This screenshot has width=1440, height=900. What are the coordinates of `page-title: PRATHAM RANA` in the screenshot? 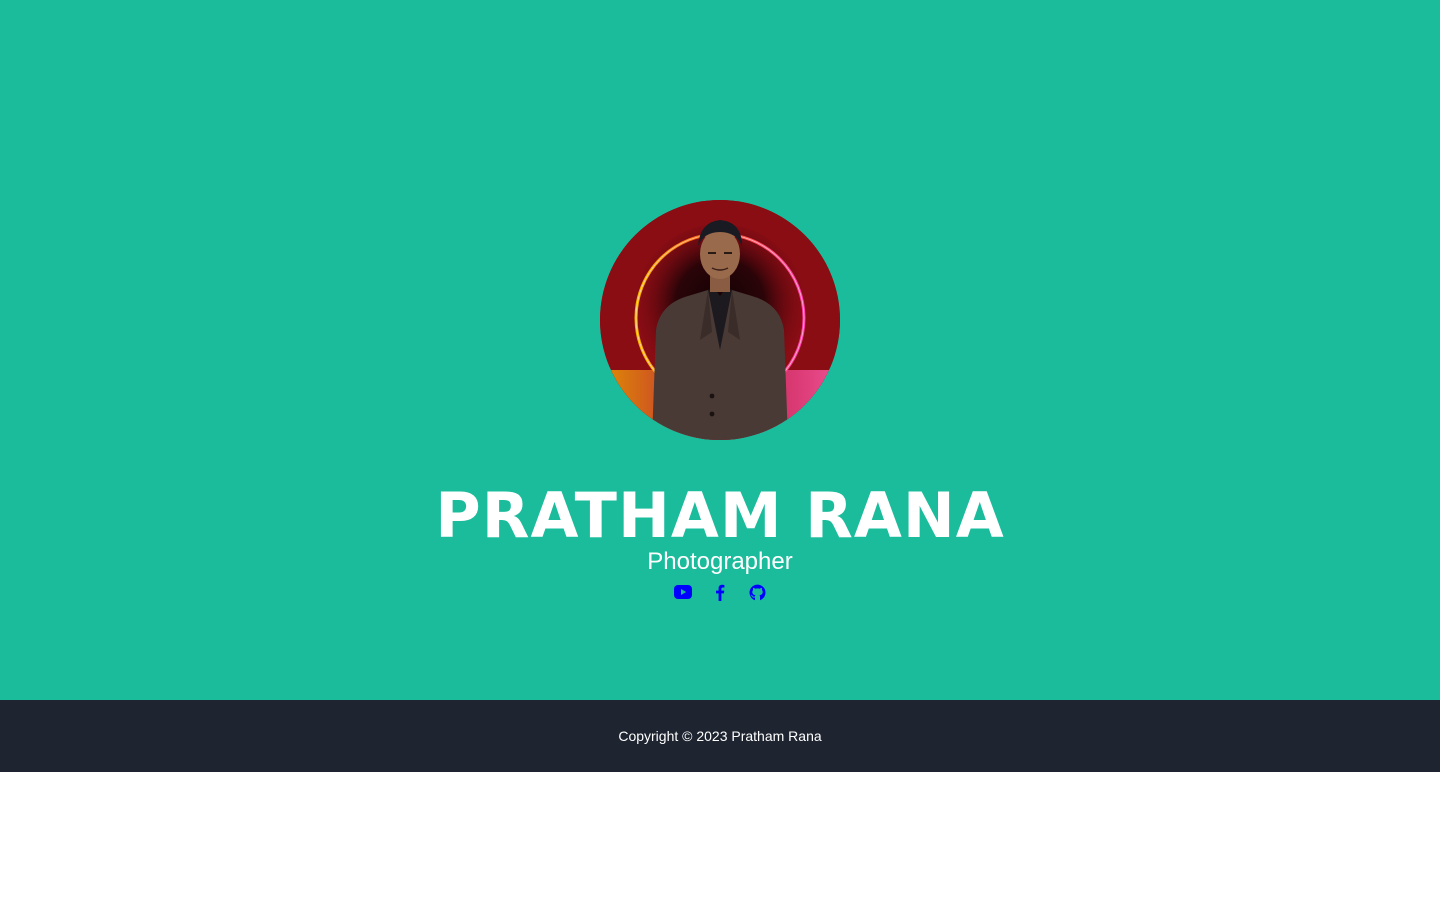 It's located at (720, 515).